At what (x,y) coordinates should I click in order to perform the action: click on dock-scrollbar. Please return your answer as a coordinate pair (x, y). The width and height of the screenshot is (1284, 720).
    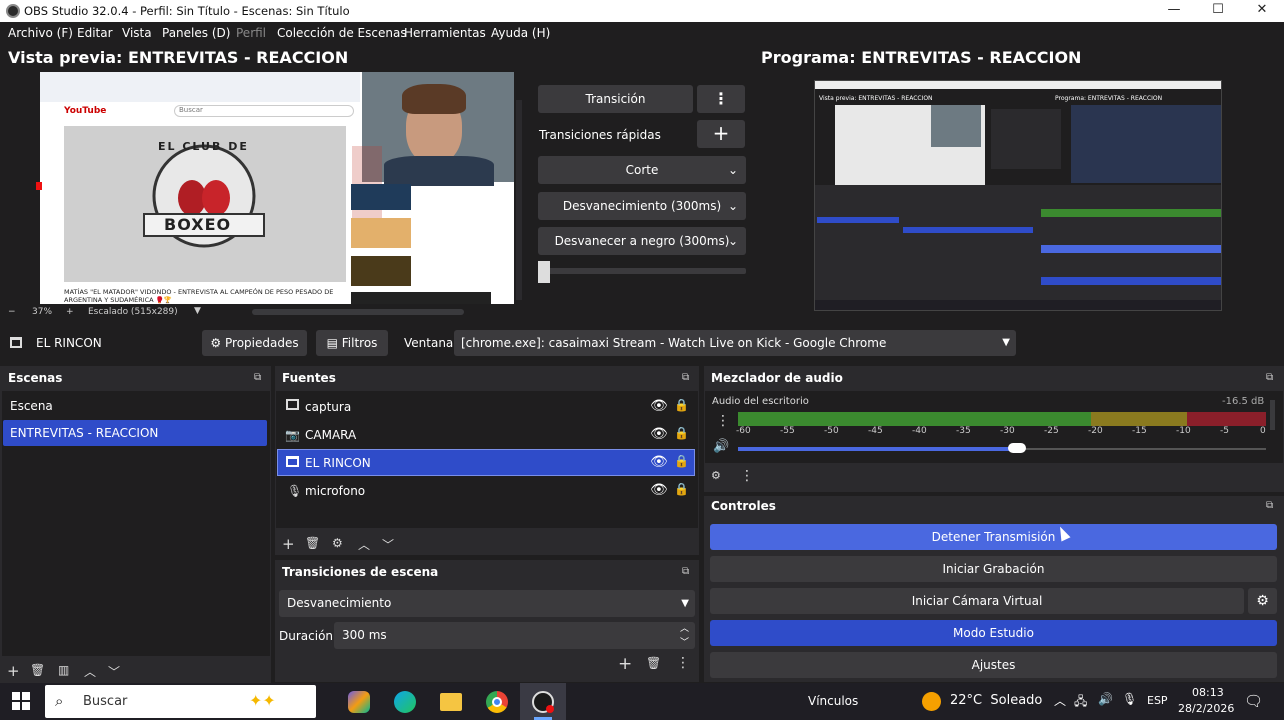
    Looking at the image, I should click on (519, 200).